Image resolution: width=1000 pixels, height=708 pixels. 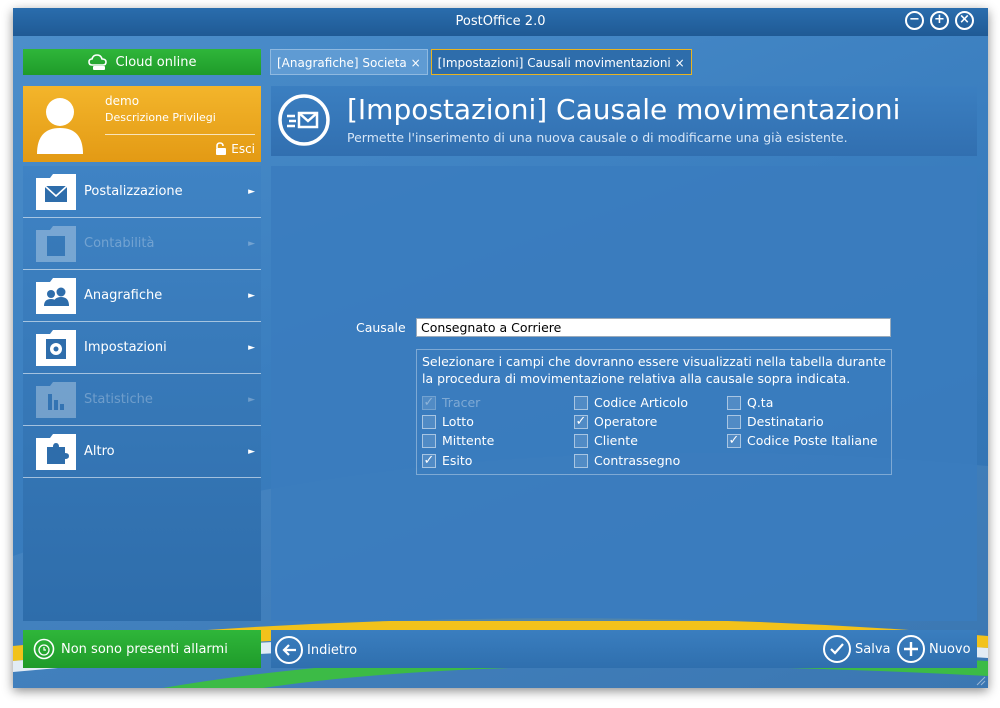 I want to click on tab-anagrafiche-societa: [Anagrafiche] Societa ×, so click(x=349, y=62).